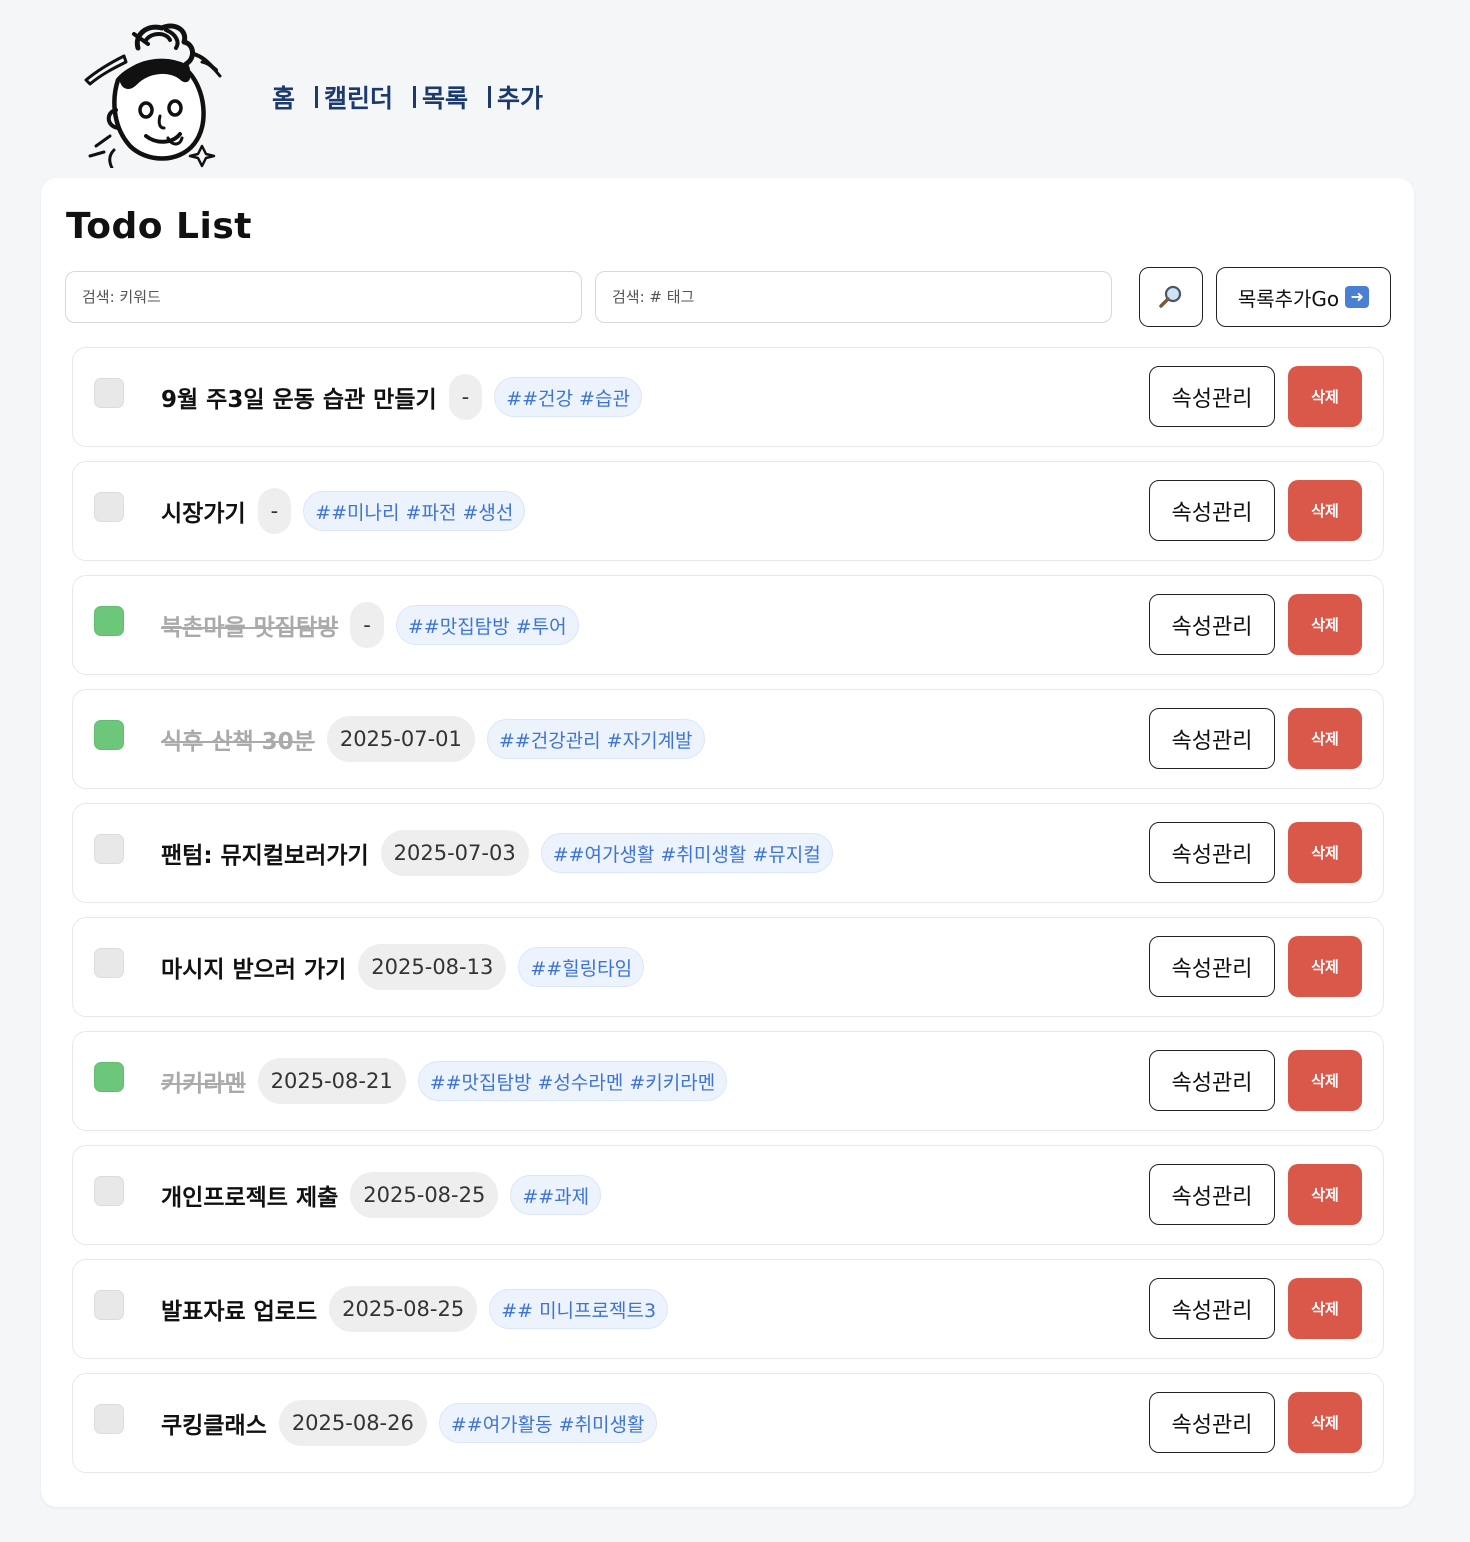  I want to click on todo-tags: ##여가생활 #취미생활 #뮤지컬, so click(686, 853).